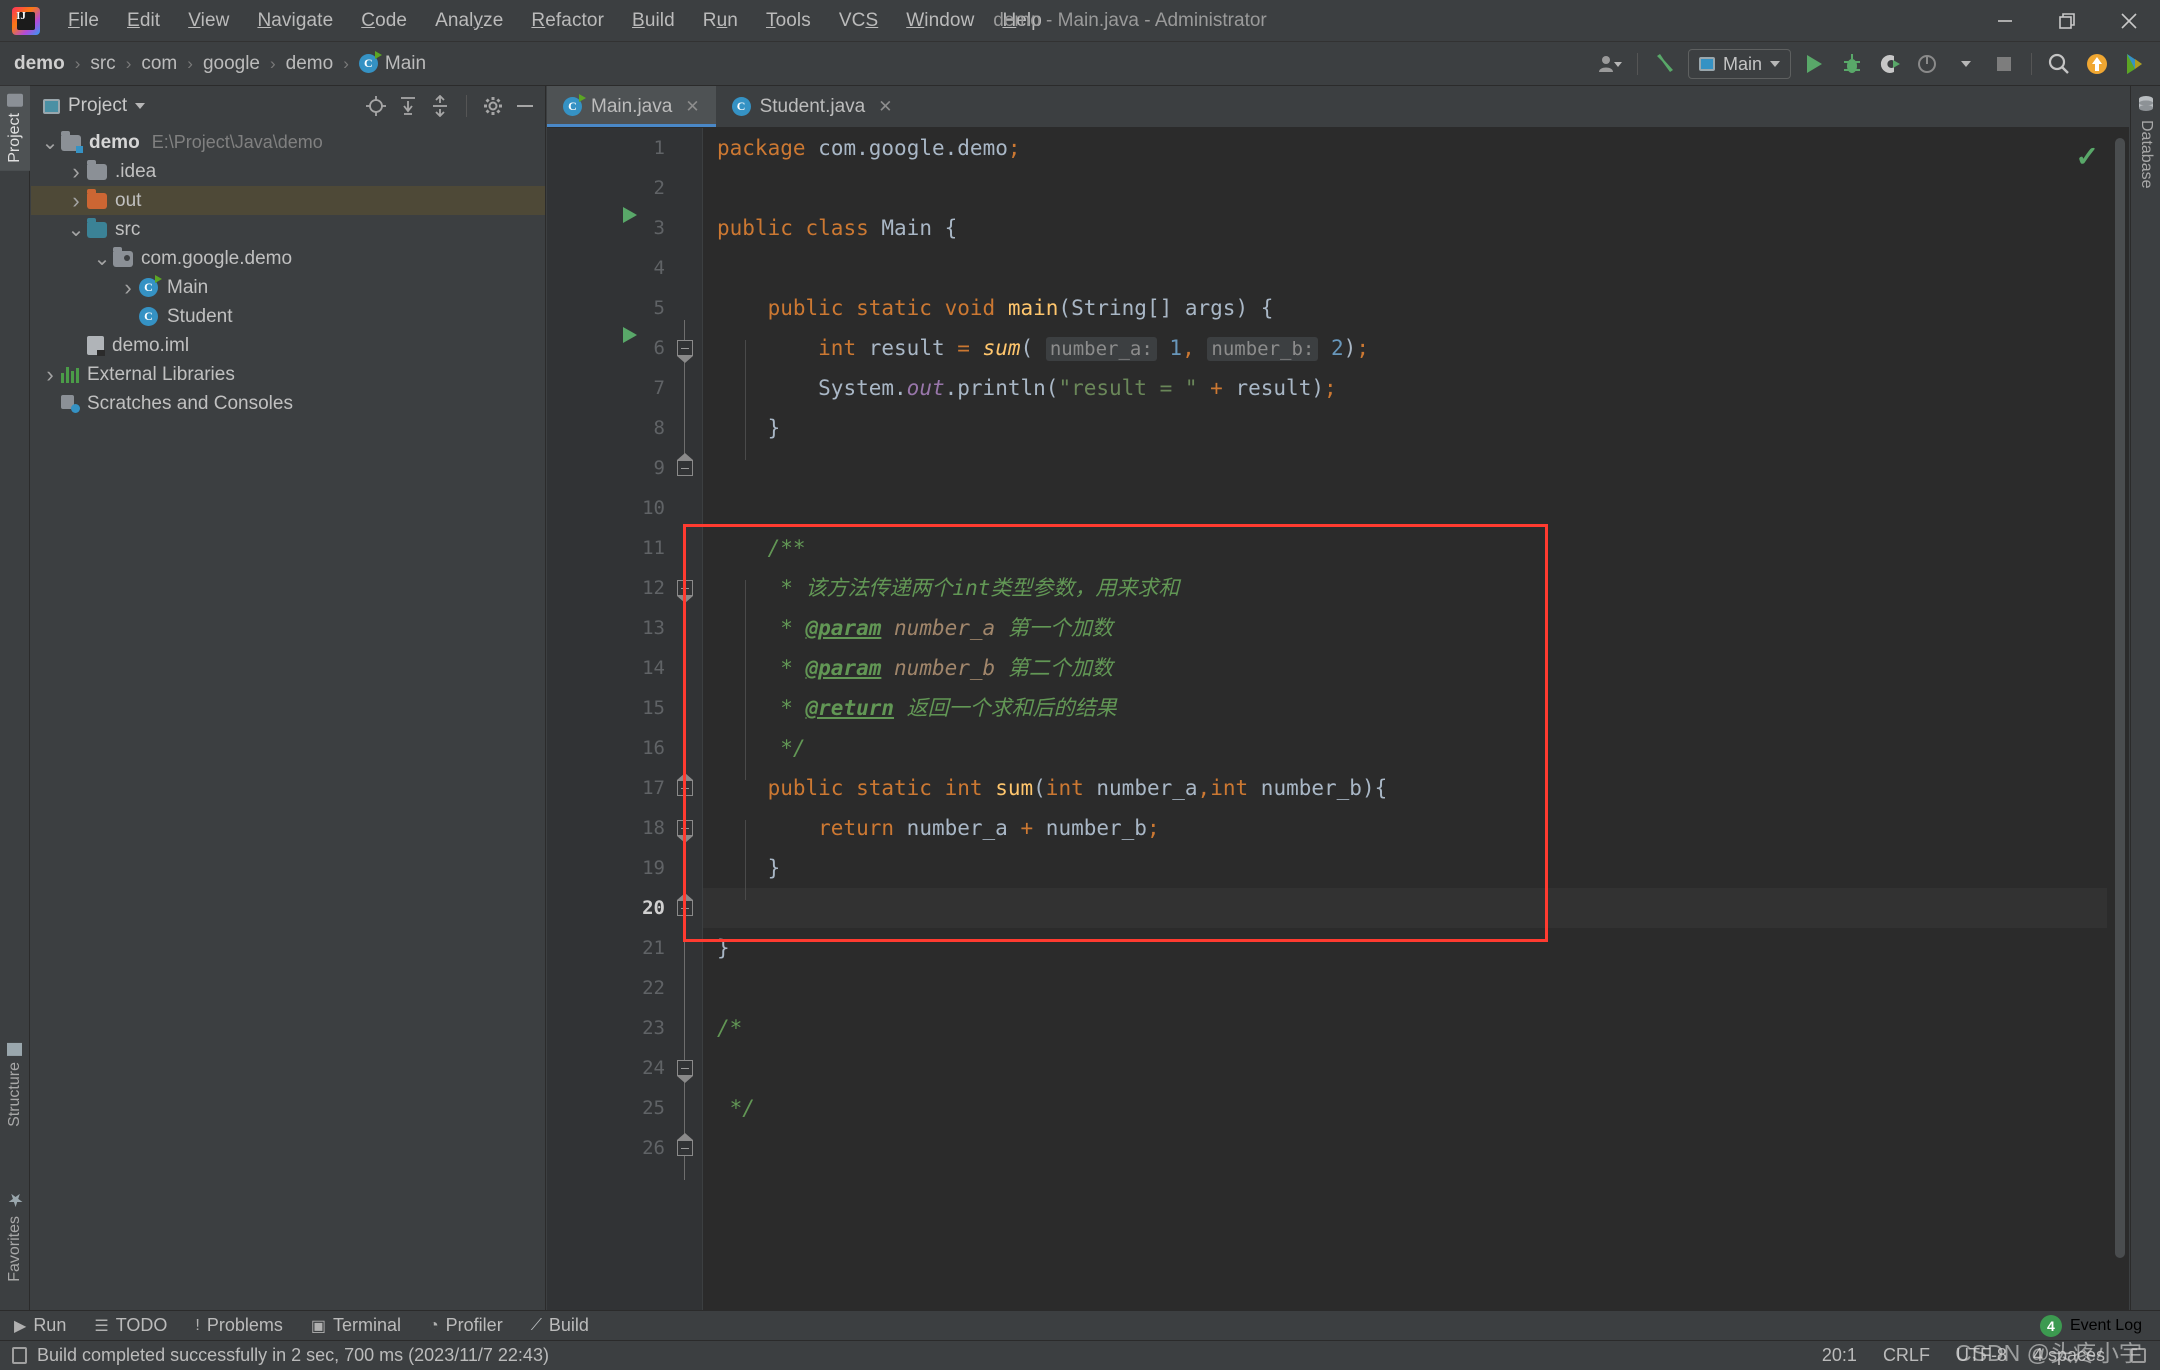  I want to click on profiler-icon, so click(1928, 64).